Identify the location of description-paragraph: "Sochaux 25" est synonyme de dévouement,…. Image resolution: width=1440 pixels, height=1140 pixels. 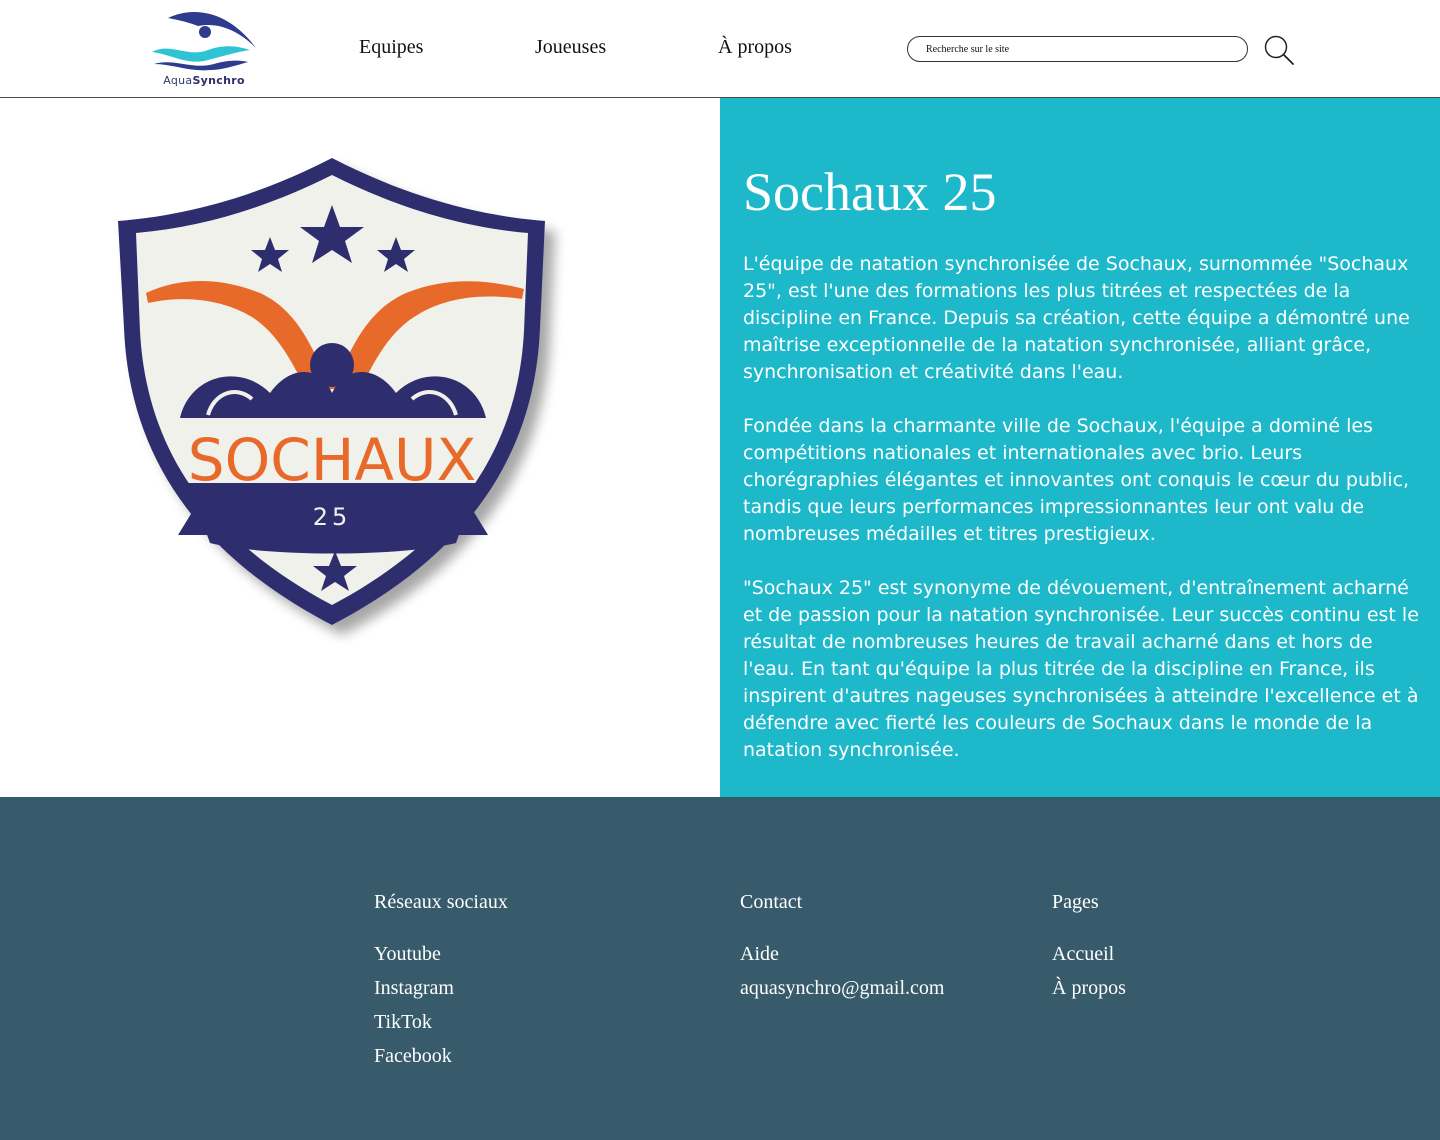
(1081, 669).